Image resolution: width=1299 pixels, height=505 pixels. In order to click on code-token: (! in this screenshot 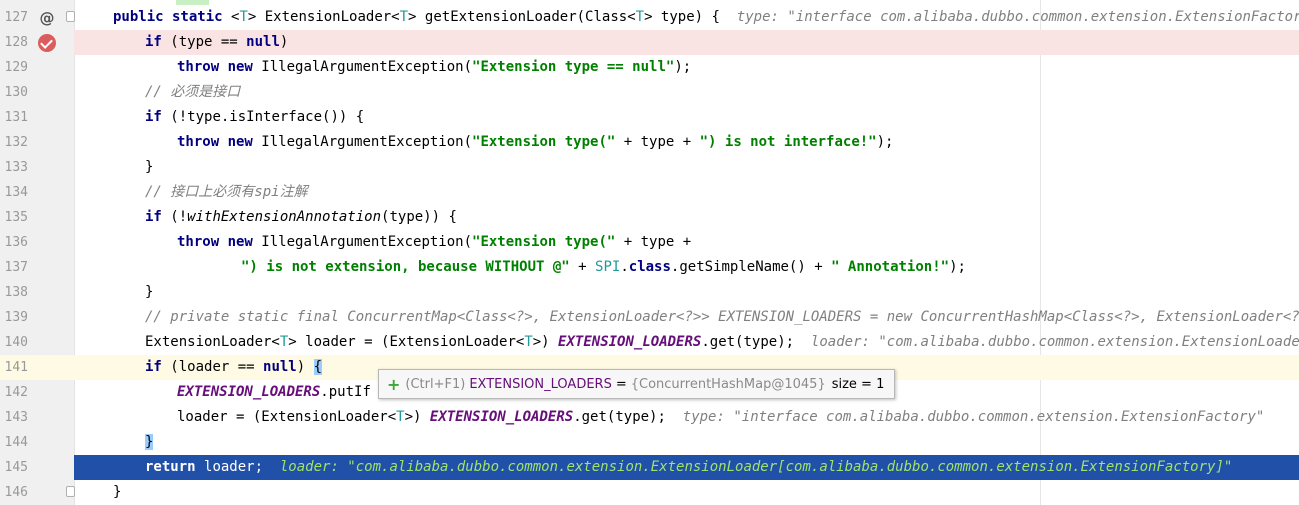, I will do `click(179, 217)`.